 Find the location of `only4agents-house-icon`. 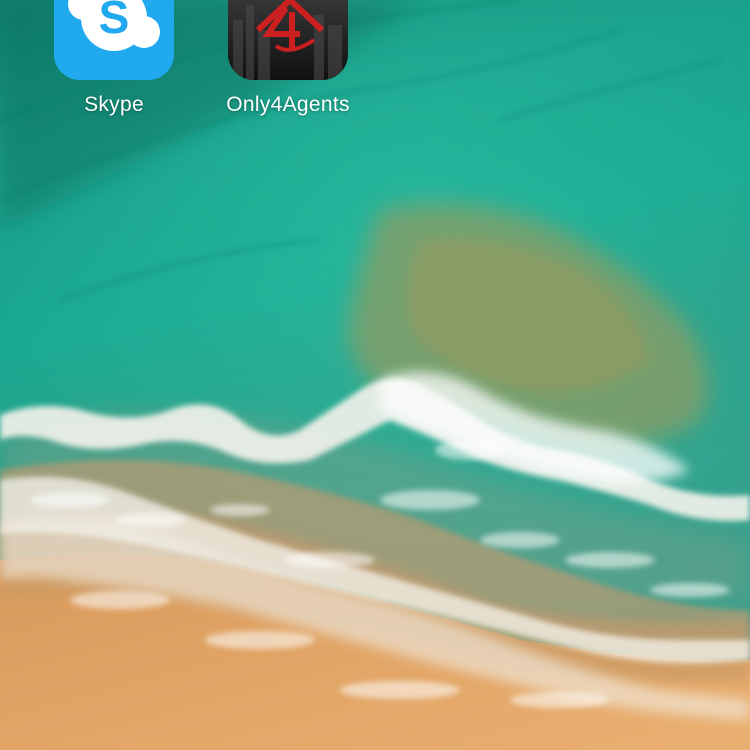

only4agents-house-icon is located at coordinates (288, 40).